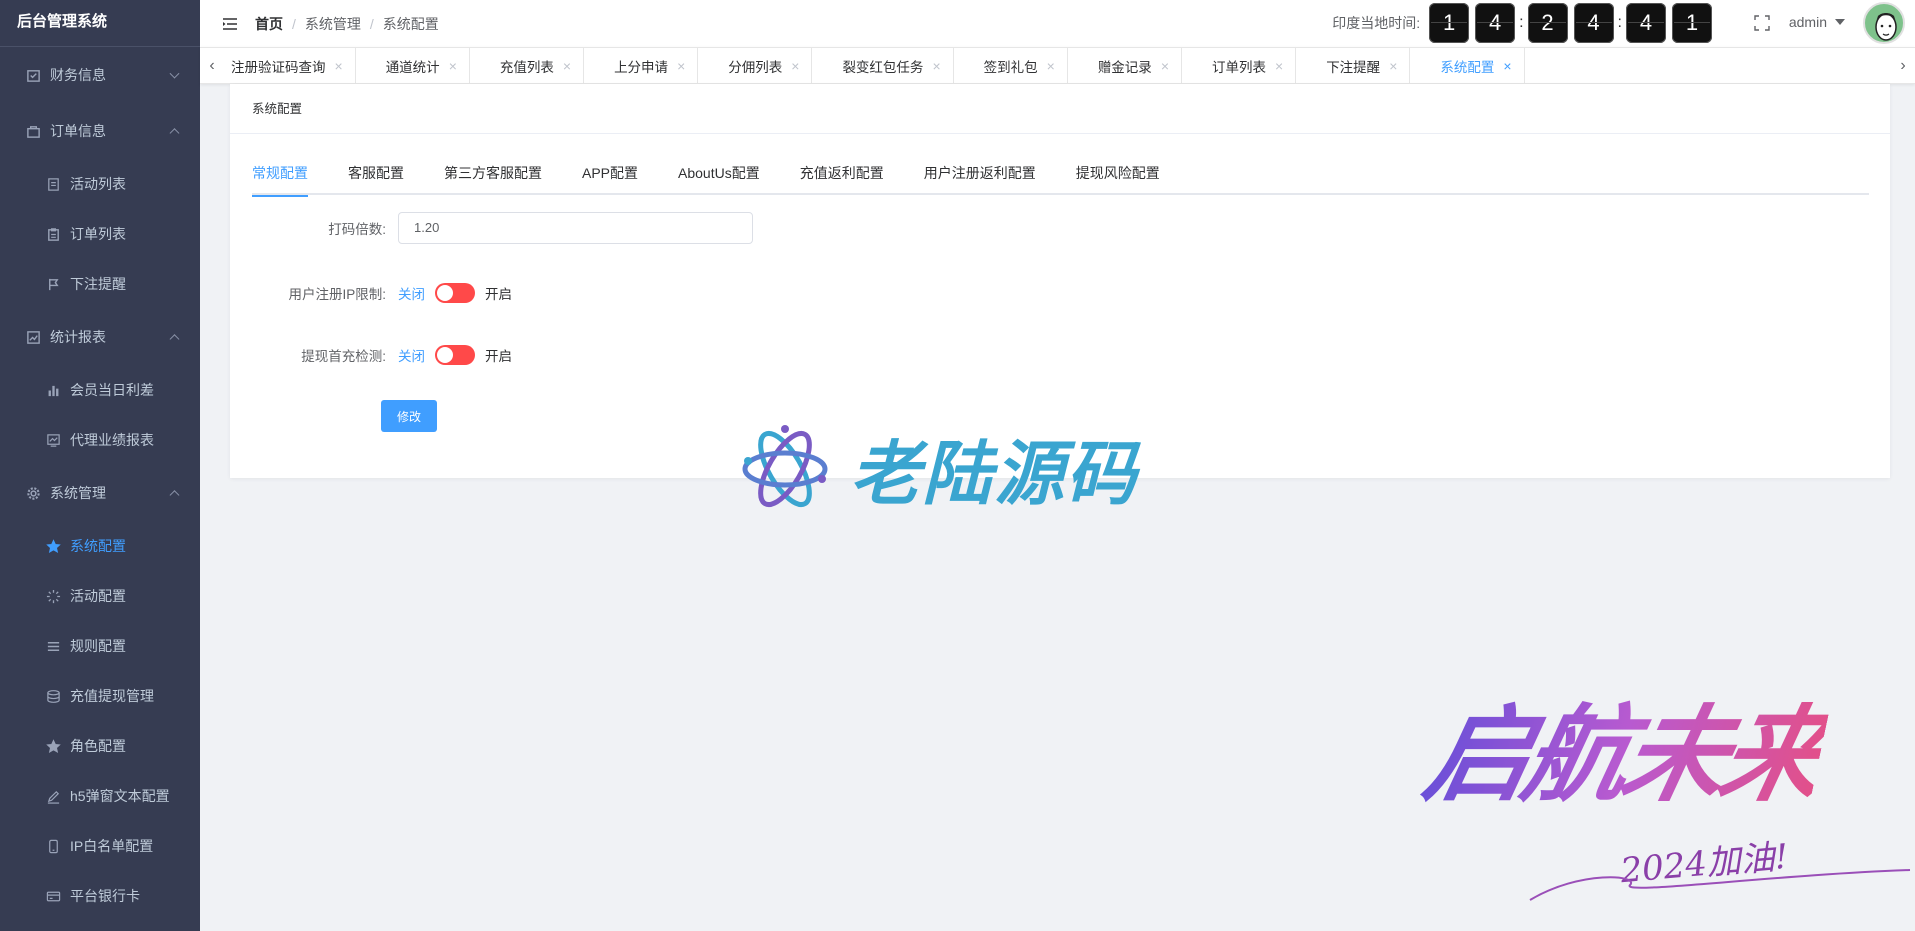 The height and width of the screenshot is (931, 1915). I want to click on user-menu: admin, so click(1817, 22).